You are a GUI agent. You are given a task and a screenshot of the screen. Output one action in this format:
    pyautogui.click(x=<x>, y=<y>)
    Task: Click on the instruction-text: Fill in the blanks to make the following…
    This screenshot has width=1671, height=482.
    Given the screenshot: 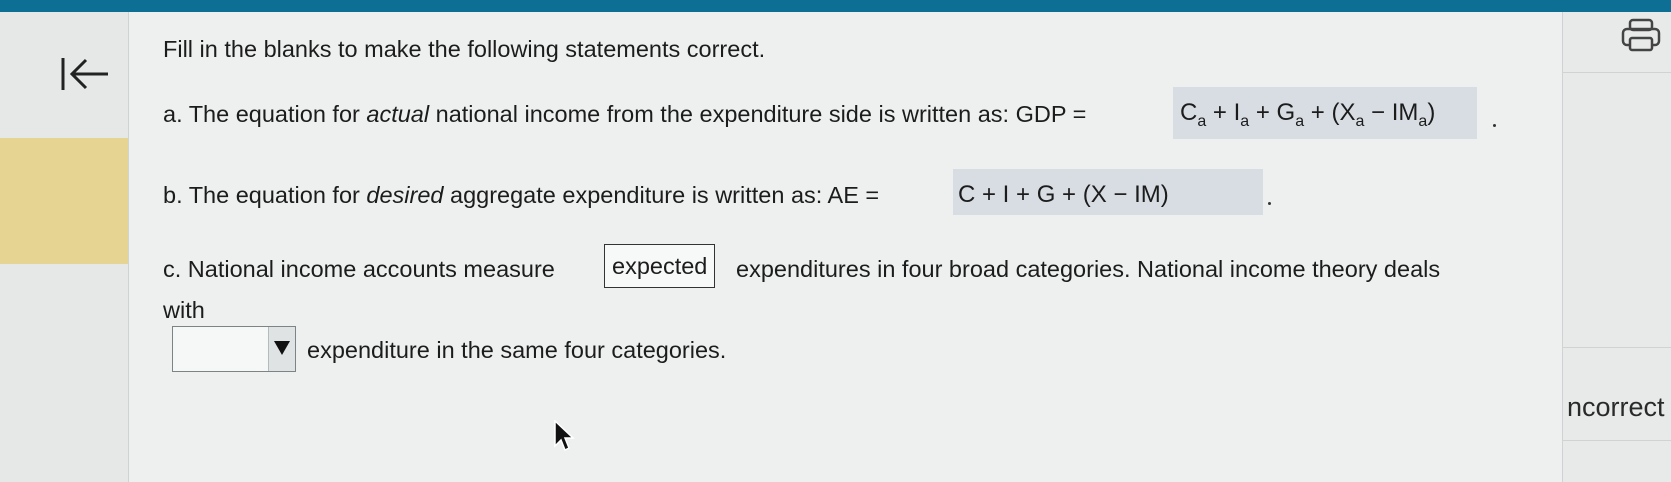 What is the action you would take?
    pyautogui.click(x=464, y=49)
    